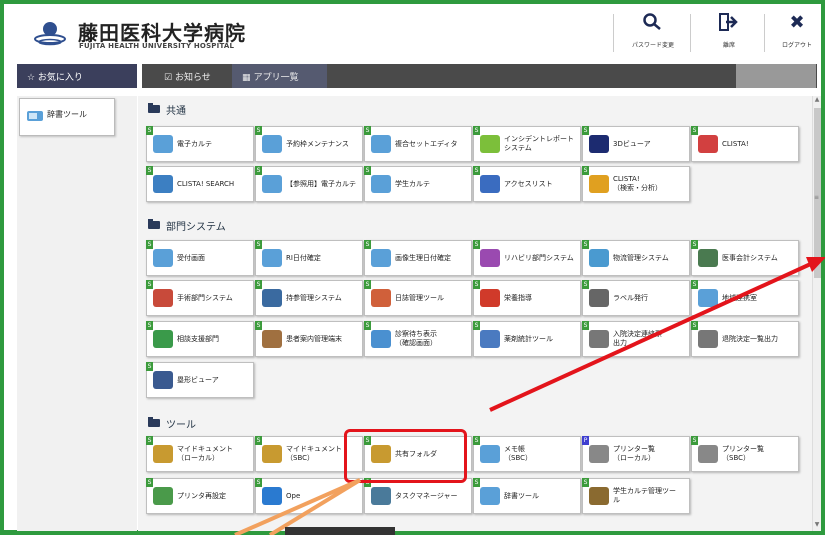 The height and width of the screenshot is (535, 825). What do you see at coordinates (817, 526) in the screenshot?
I see `scroll-down-icon: ▼` at bounding box center [817, 526].